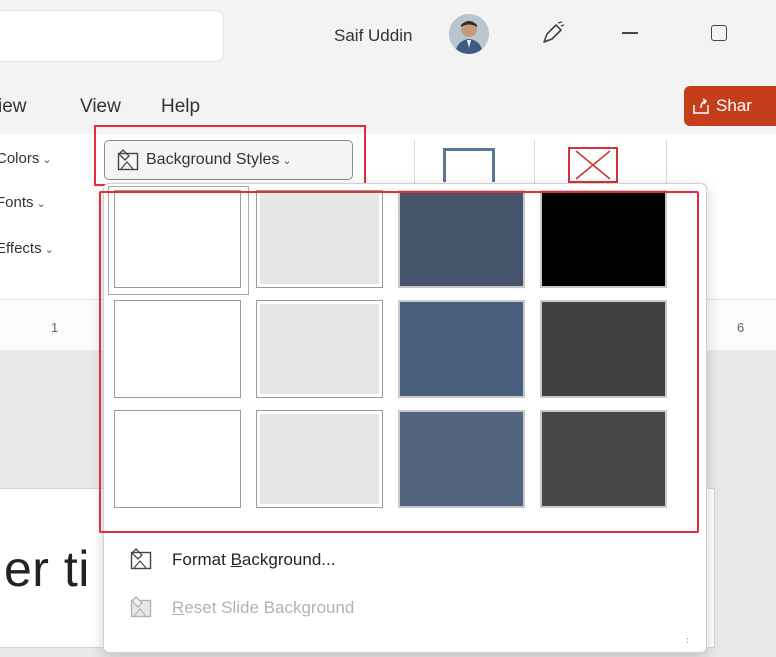 The height and width of the screenshot is (657, 776). I want to click on fonts-dropdown: Fonts ⌄, so click(23, 202).